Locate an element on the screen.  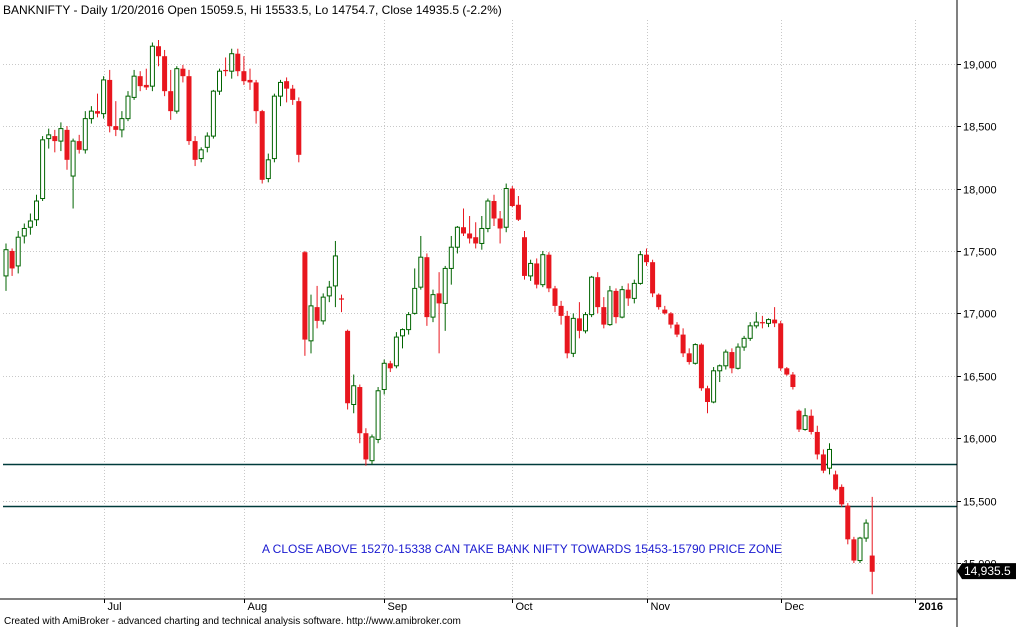
y-tick-label: 18,500 is located at coordinates (980, 128).